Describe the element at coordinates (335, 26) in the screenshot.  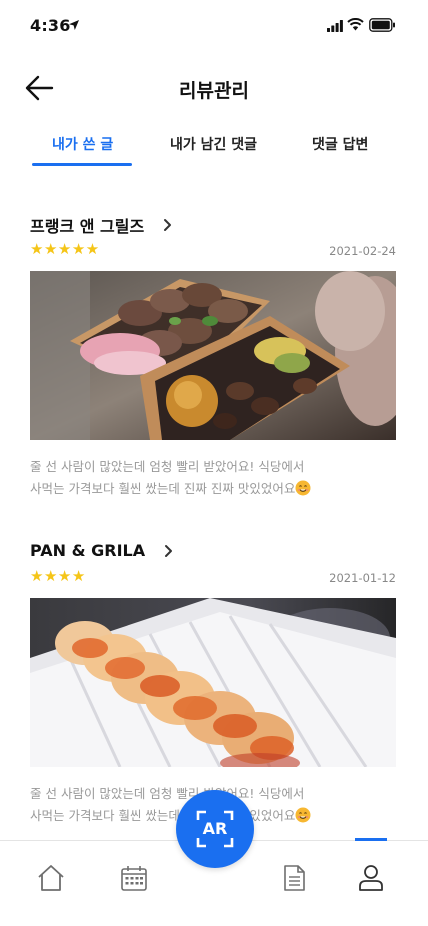
I see `cellular-signal-icon` at that location.